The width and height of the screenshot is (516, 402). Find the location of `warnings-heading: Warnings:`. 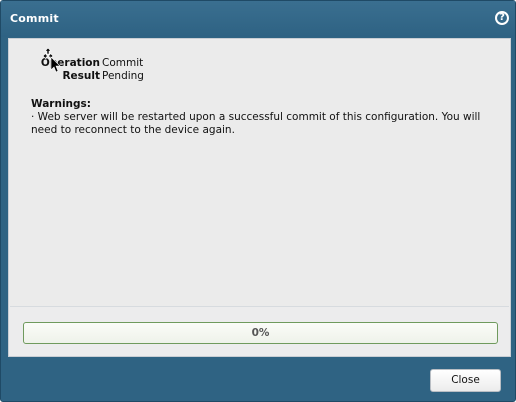

warnings-heading: Warnings: is located at coordinates (61, 104).